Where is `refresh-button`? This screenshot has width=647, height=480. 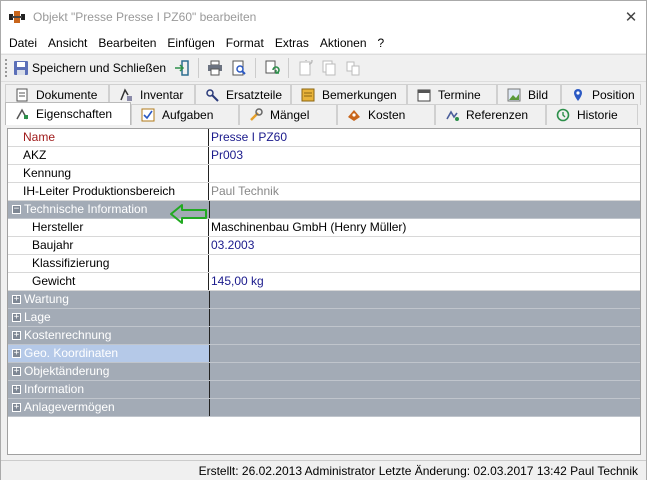
refresh-button is located at coordinates (272, 68).